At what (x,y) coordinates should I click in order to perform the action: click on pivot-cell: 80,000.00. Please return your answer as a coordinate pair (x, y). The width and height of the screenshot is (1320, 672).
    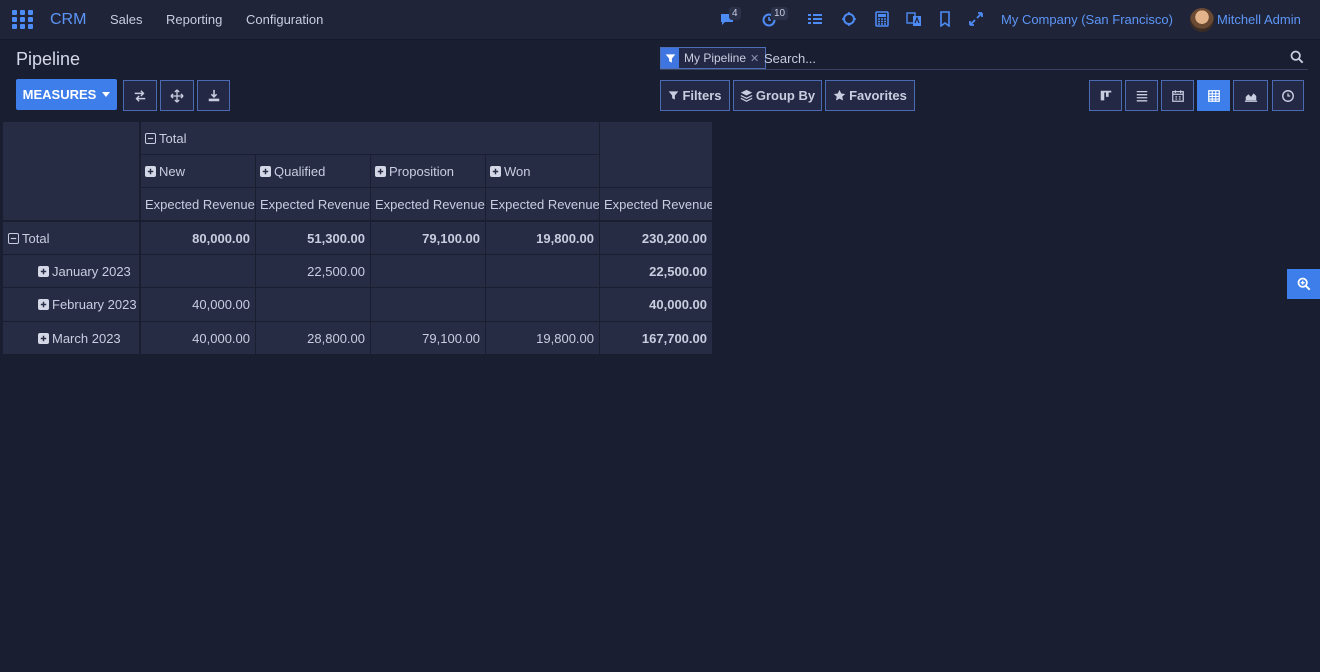
    Looking at the image, I should click on (198, 238).